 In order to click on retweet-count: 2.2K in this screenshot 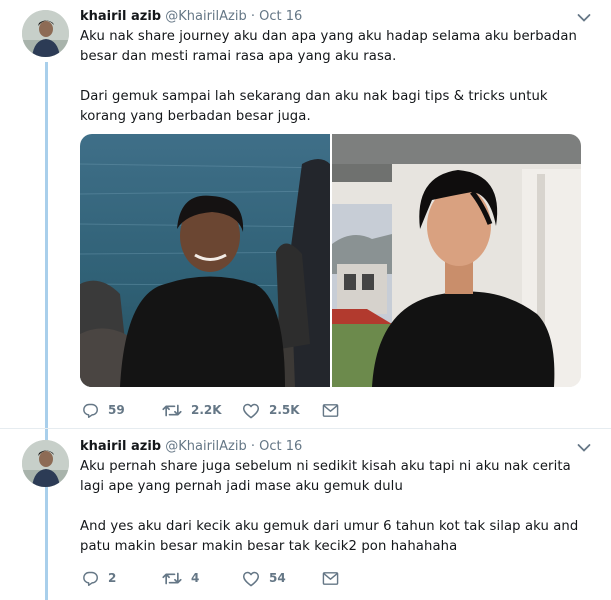, I will do `click(206, 410)`.